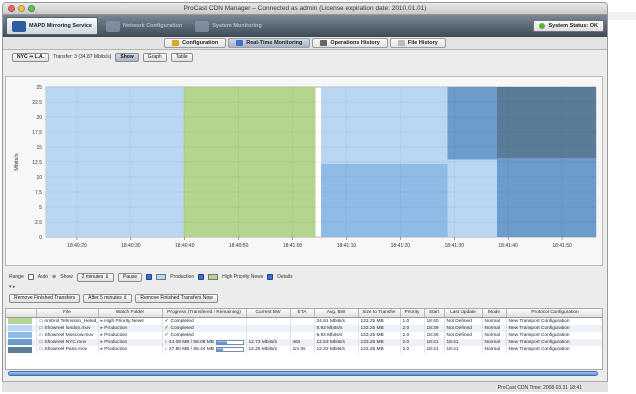  Describe the element at coordinates (463, 313) in the screenshot. I see `column-header: Last Update` at that location.